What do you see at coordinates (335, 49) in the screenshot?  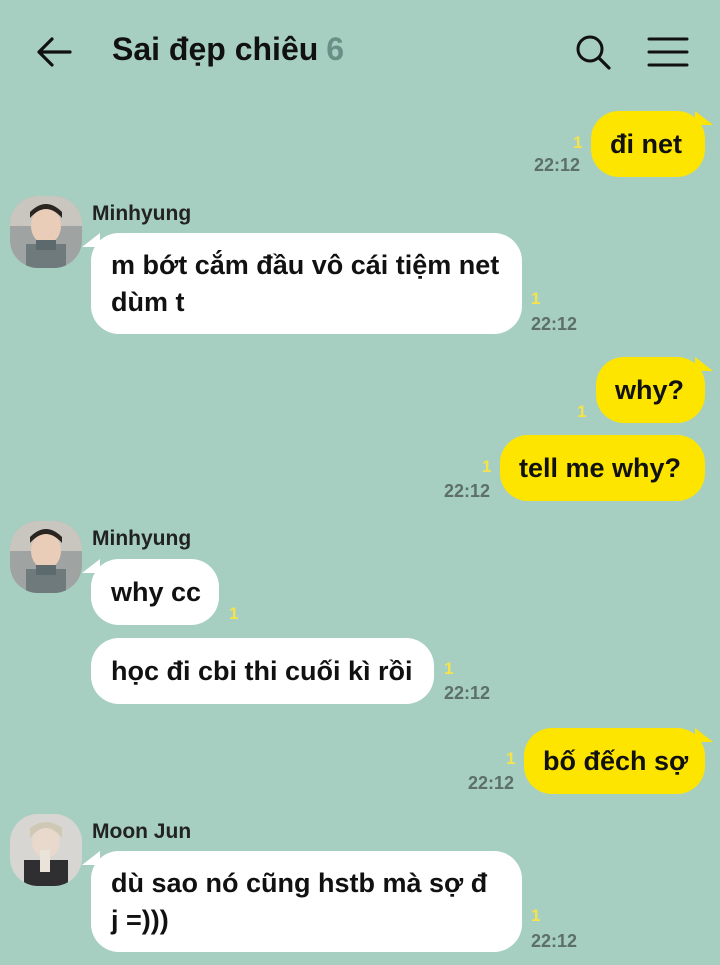 I see `member-count: 6` at bounding box center [335, 49].